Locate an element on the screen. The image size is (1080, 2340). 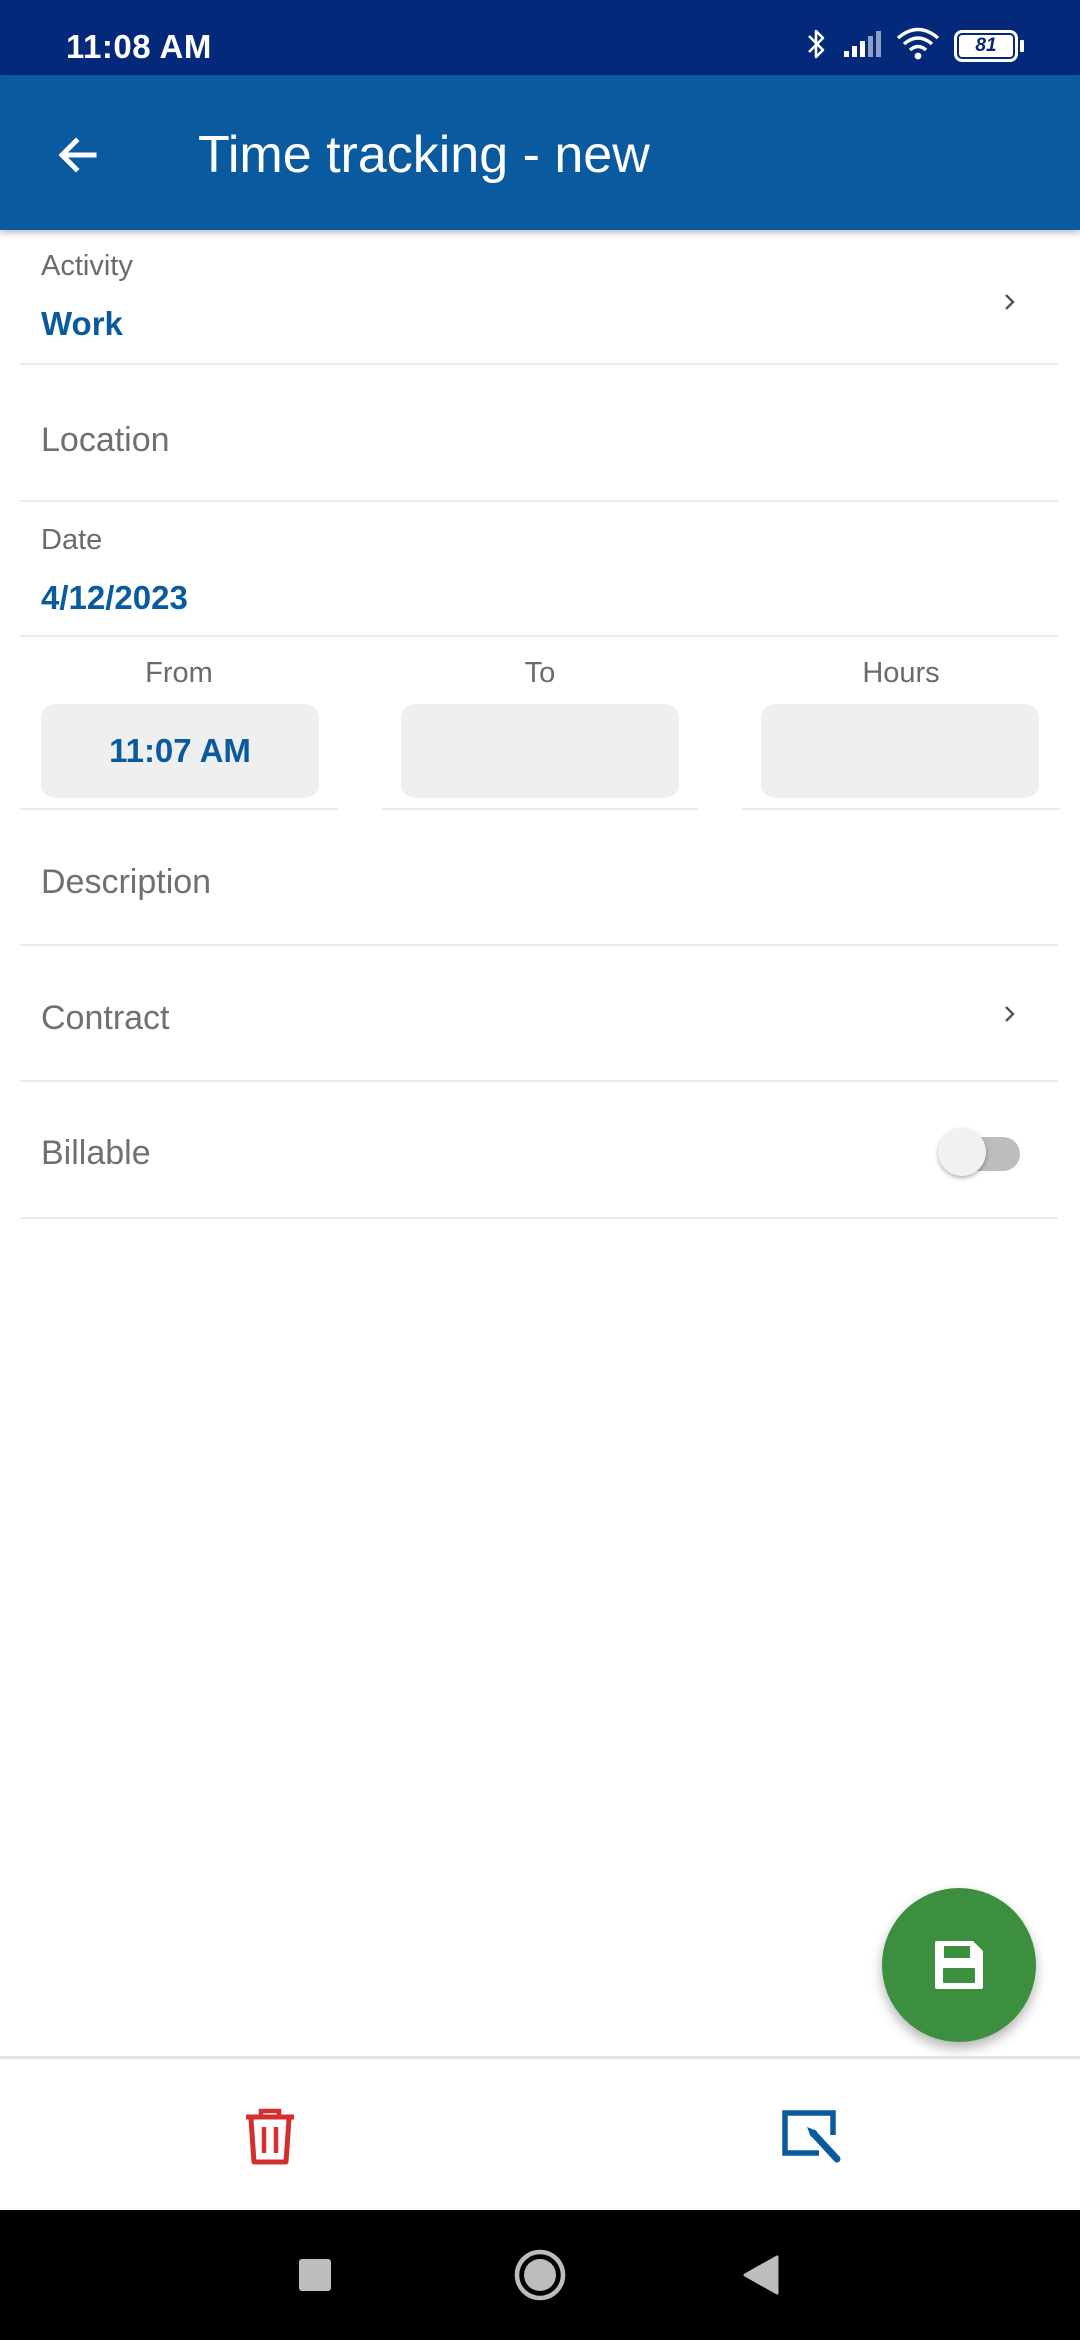
system-nav-bar is located at coordinates (540, 2275).